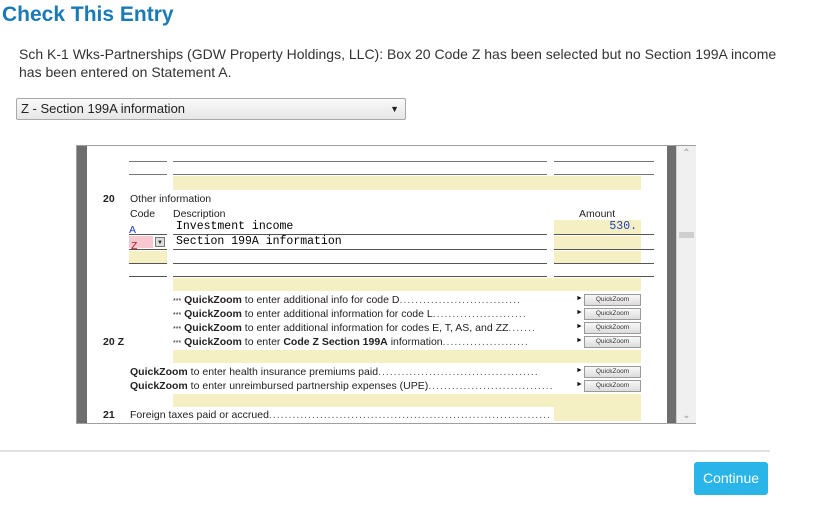 This screenshot has height=512, width=814. Describe the element at coordinates (199, 214) in the screenshot. I see `col-description-header: Description` at that location.